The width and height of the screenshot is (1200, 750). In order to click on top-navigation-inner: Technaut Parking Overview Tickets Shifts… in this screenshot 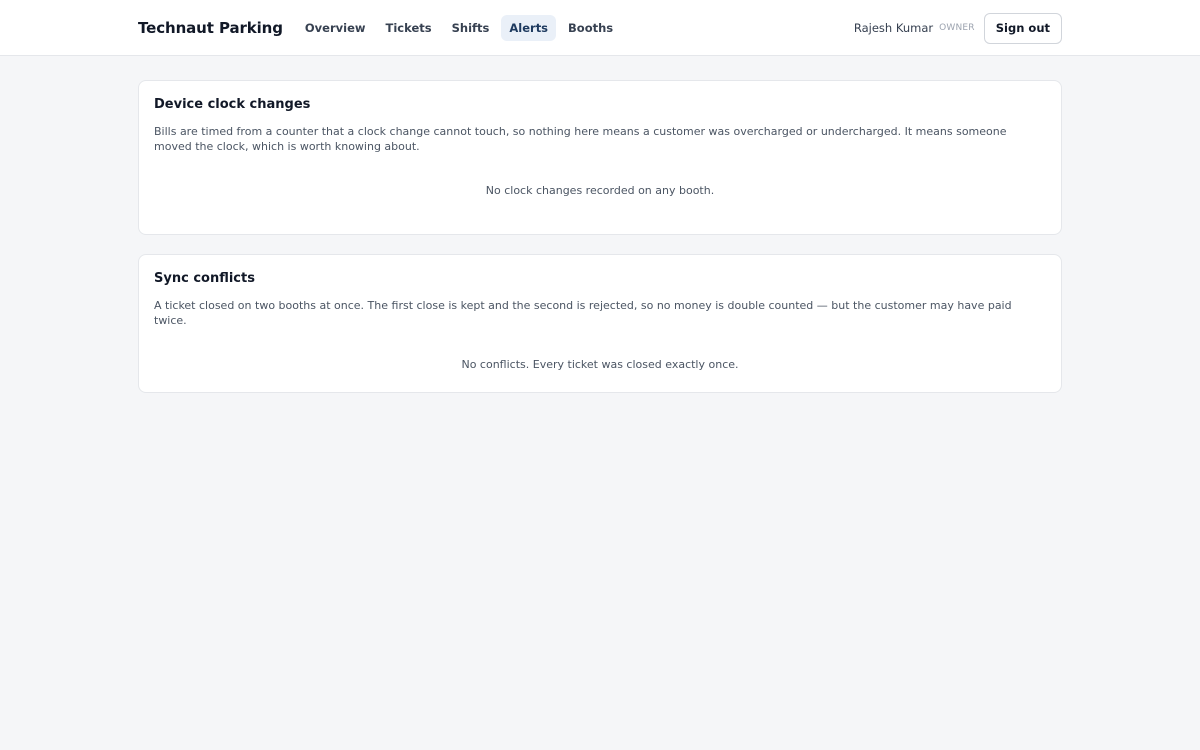, I will do `click(600, 28)`.